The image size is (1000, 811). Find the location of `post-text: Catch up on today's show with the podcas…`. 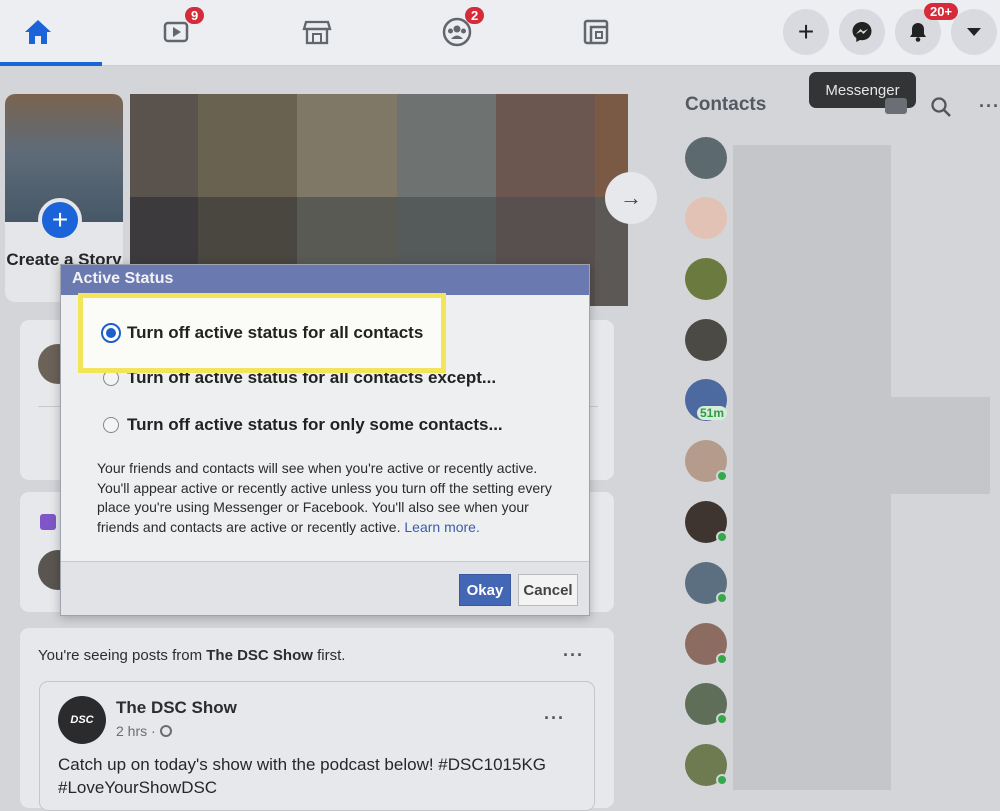

post-text: Catch up on today's show with the podcas… is located at coordinates (302, 776).